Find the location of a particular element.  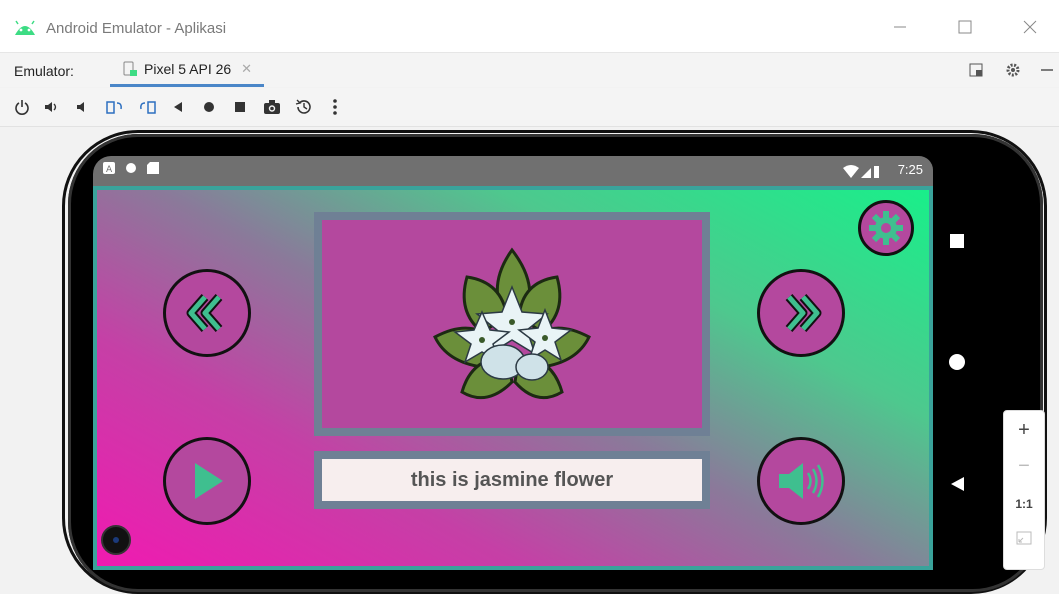

volume-down-icon is located at coordinates (80, 107).